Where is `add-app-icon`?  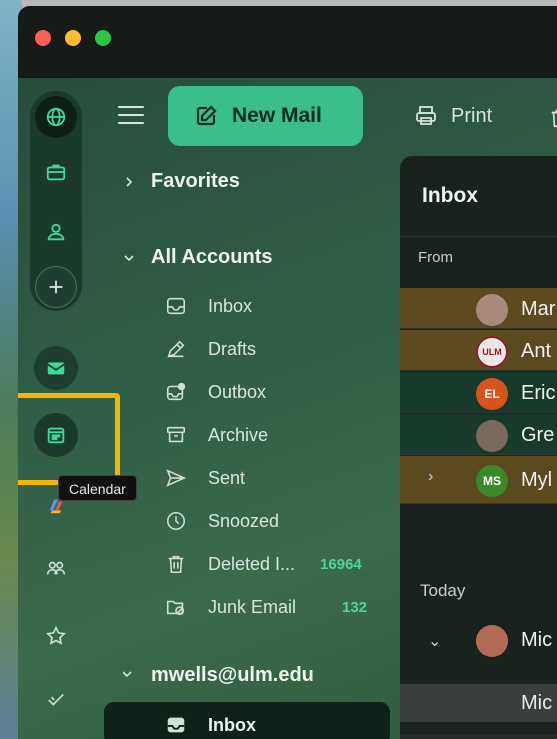 add-app-icon is located at coordinates (56, 287).